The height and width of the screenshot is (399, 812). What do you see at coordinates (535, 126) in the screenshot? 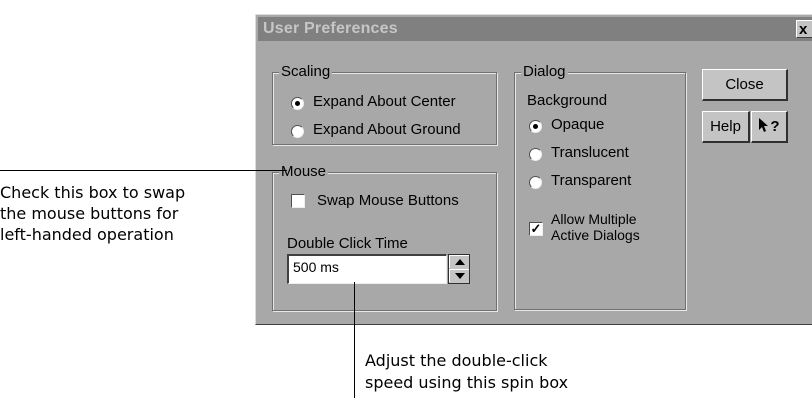
I see `opaque-radio` at bounding box center [535, 126].